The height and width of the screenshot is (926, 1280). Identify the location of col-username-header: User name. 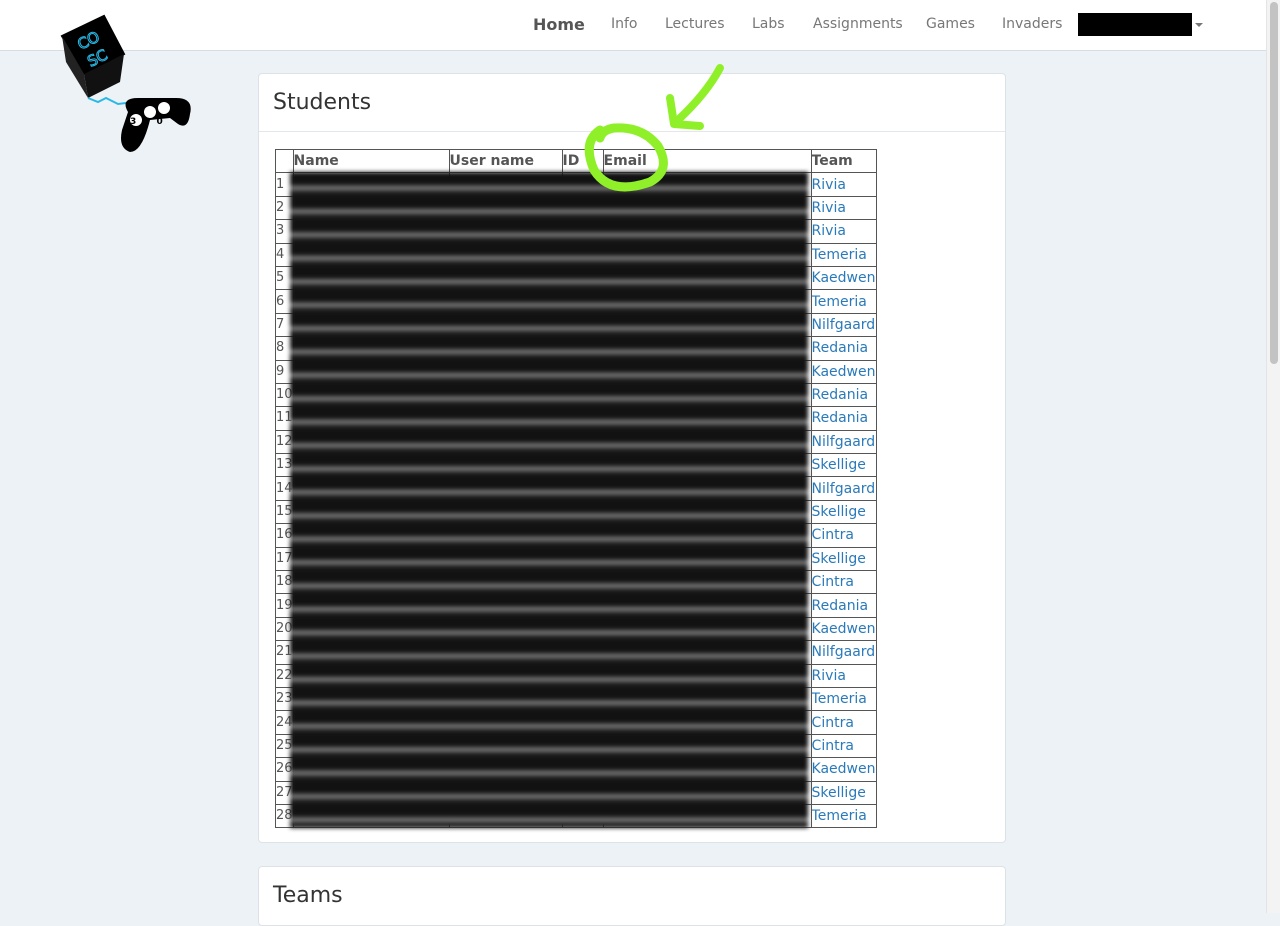
(505, 161).